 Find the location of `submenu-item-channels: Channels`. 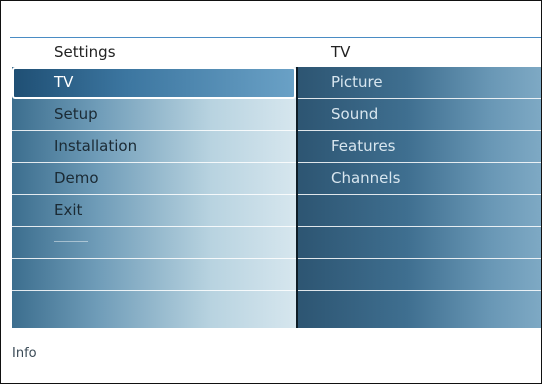

submenu-item-channels: Channels is located at coordinates (419, 179).